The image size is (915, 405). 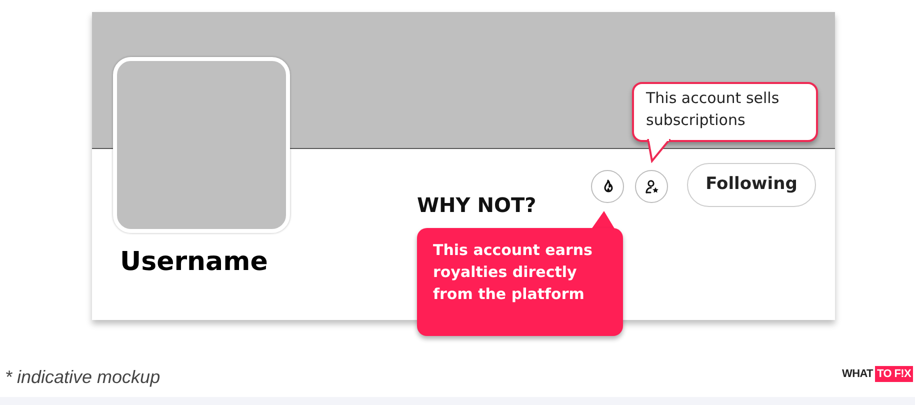 What do you see at coordinates (82, 377) in the screenshot?
I see `caption: * indicative mockup` at bounding box center [82, 377].